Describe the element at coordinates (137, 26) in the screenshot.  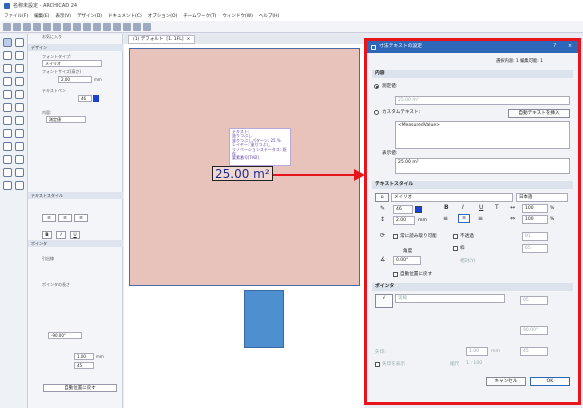
I see `layout-icon` at that location.